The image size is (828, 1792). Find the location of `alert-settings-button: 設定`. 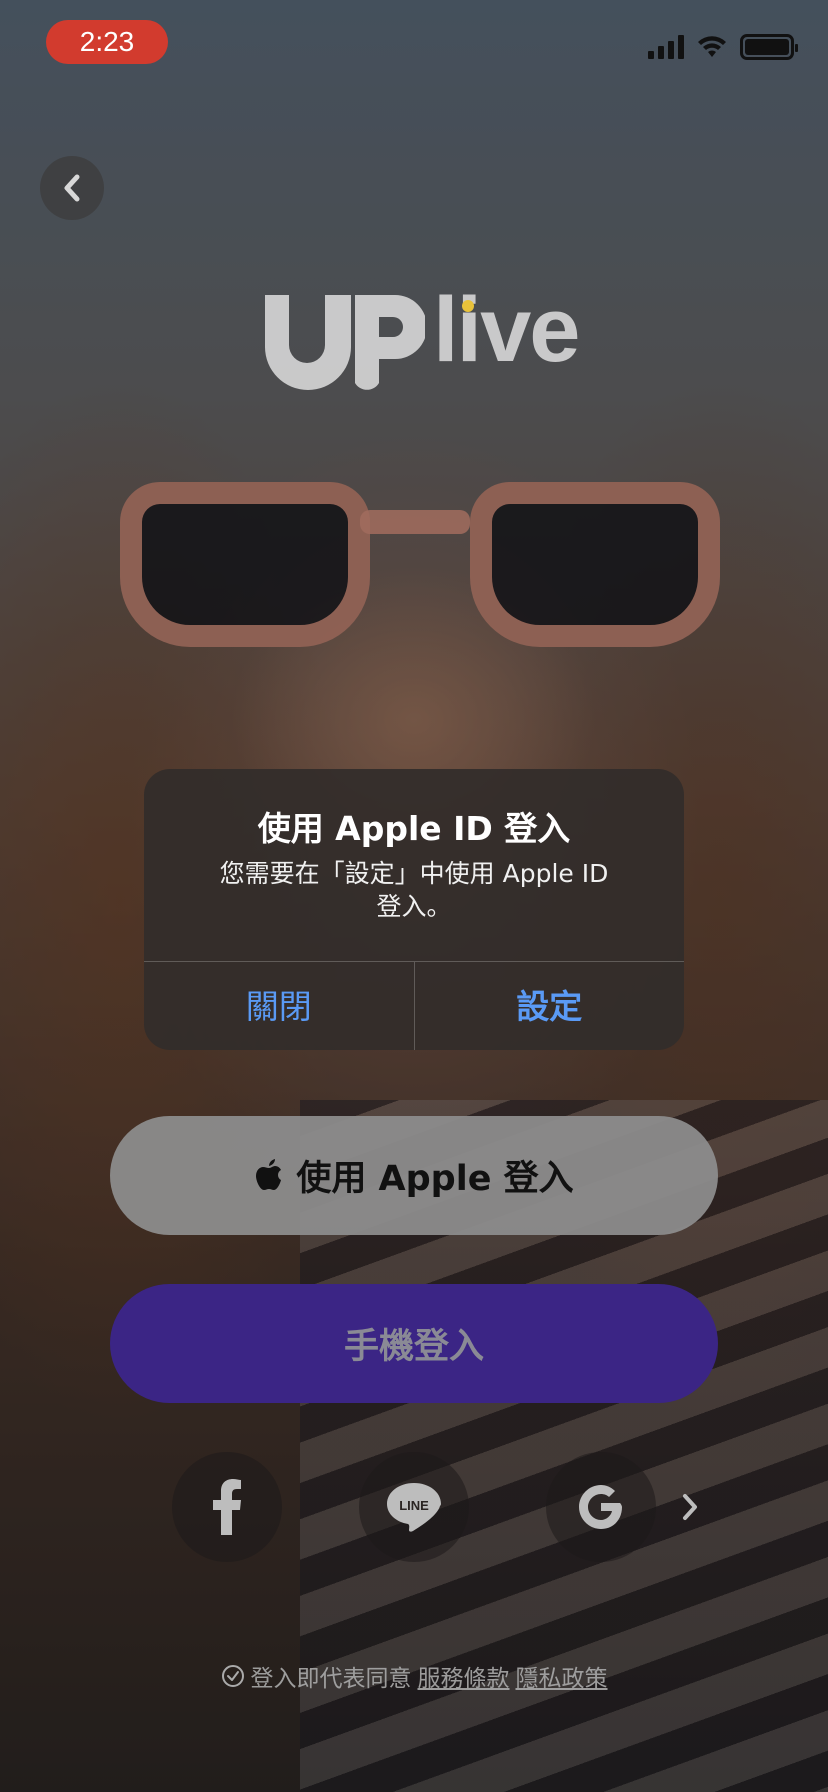

alert-settings-button: 設定 is located at coordinates (549, 1006).